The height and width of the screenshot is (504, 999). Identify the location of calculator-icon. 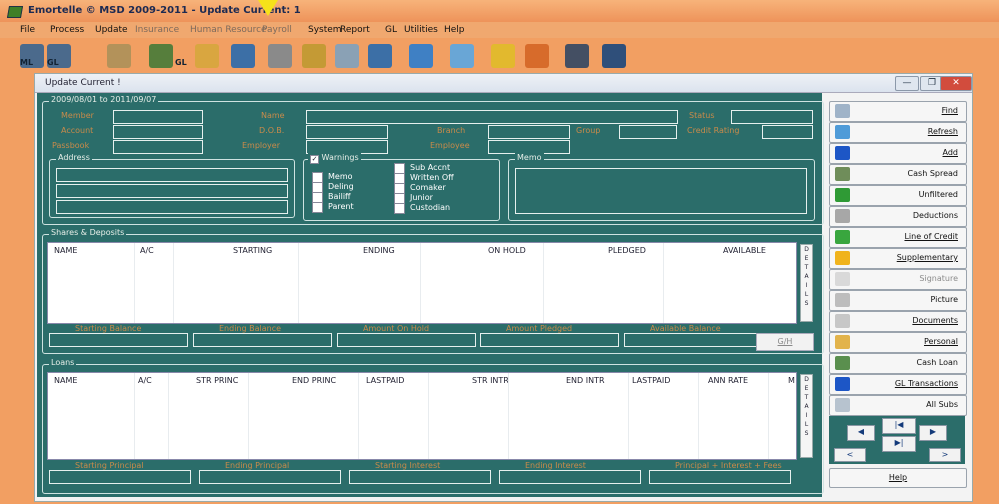
(119, 56).